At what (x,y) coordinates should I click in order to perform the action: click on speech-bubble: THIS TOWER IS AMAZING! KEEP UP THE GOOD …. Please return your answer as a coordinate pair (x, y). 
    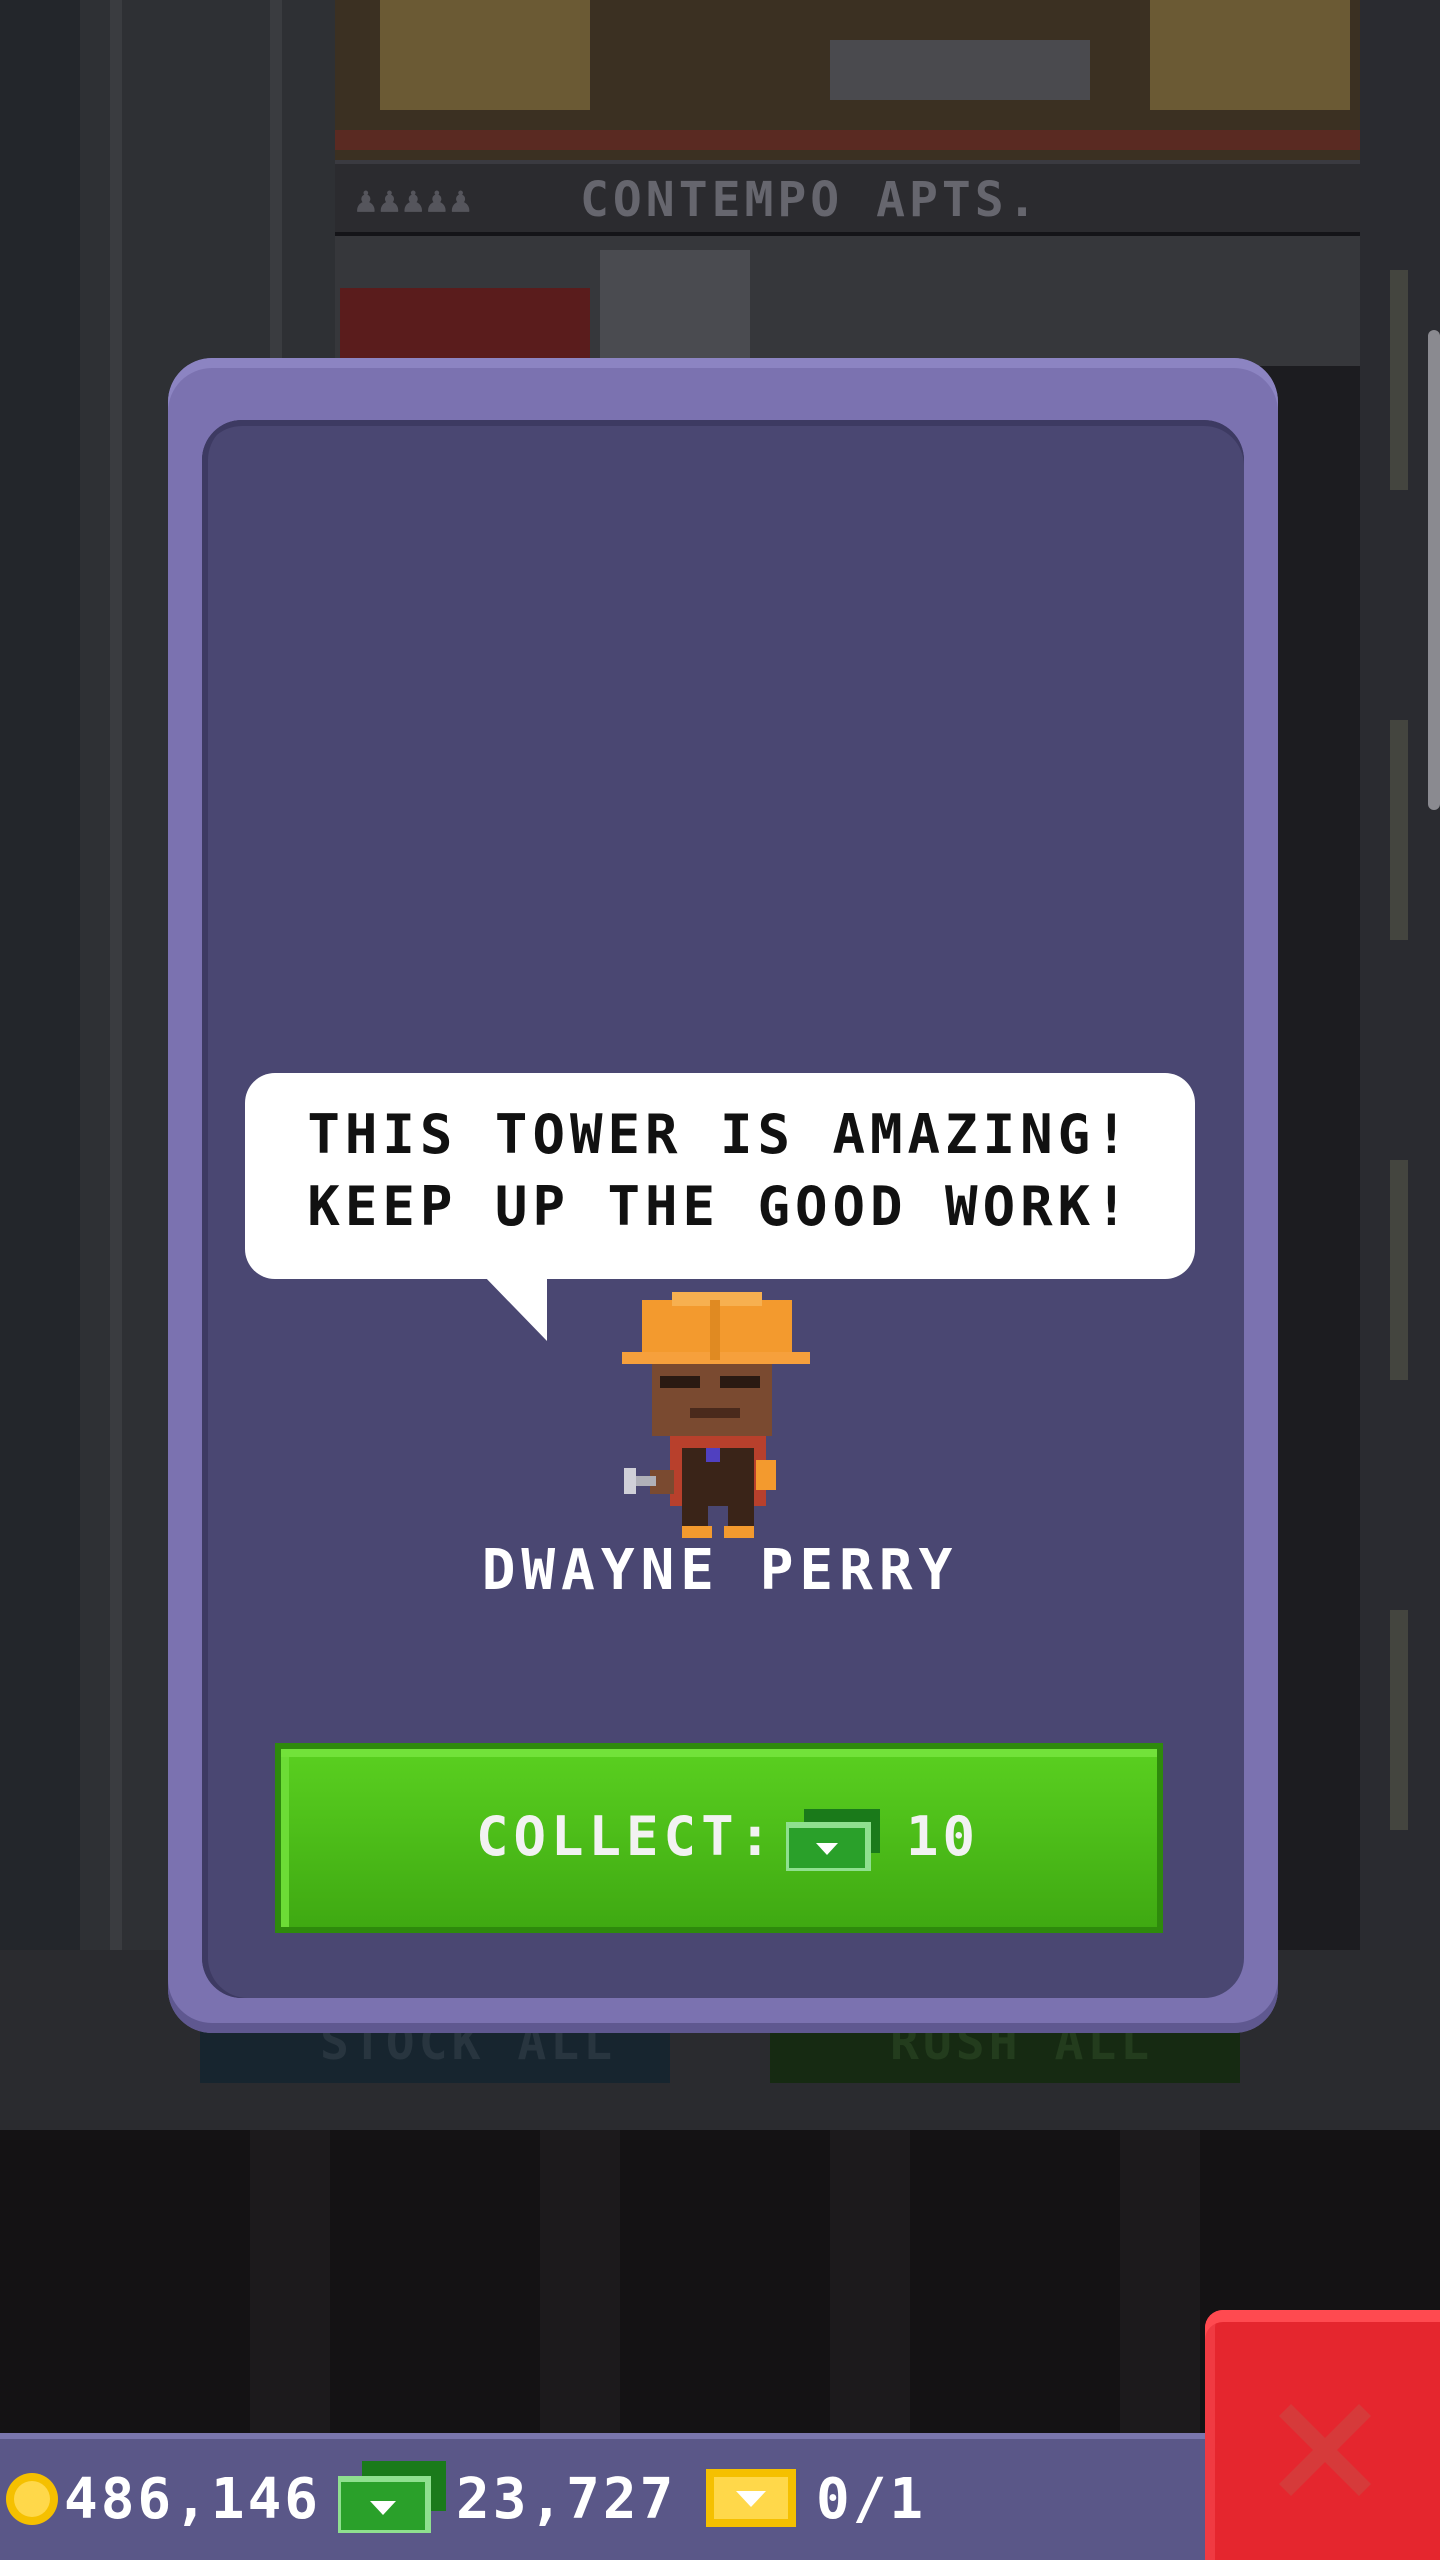
    Looking at the image, I should click on (720, 1176).